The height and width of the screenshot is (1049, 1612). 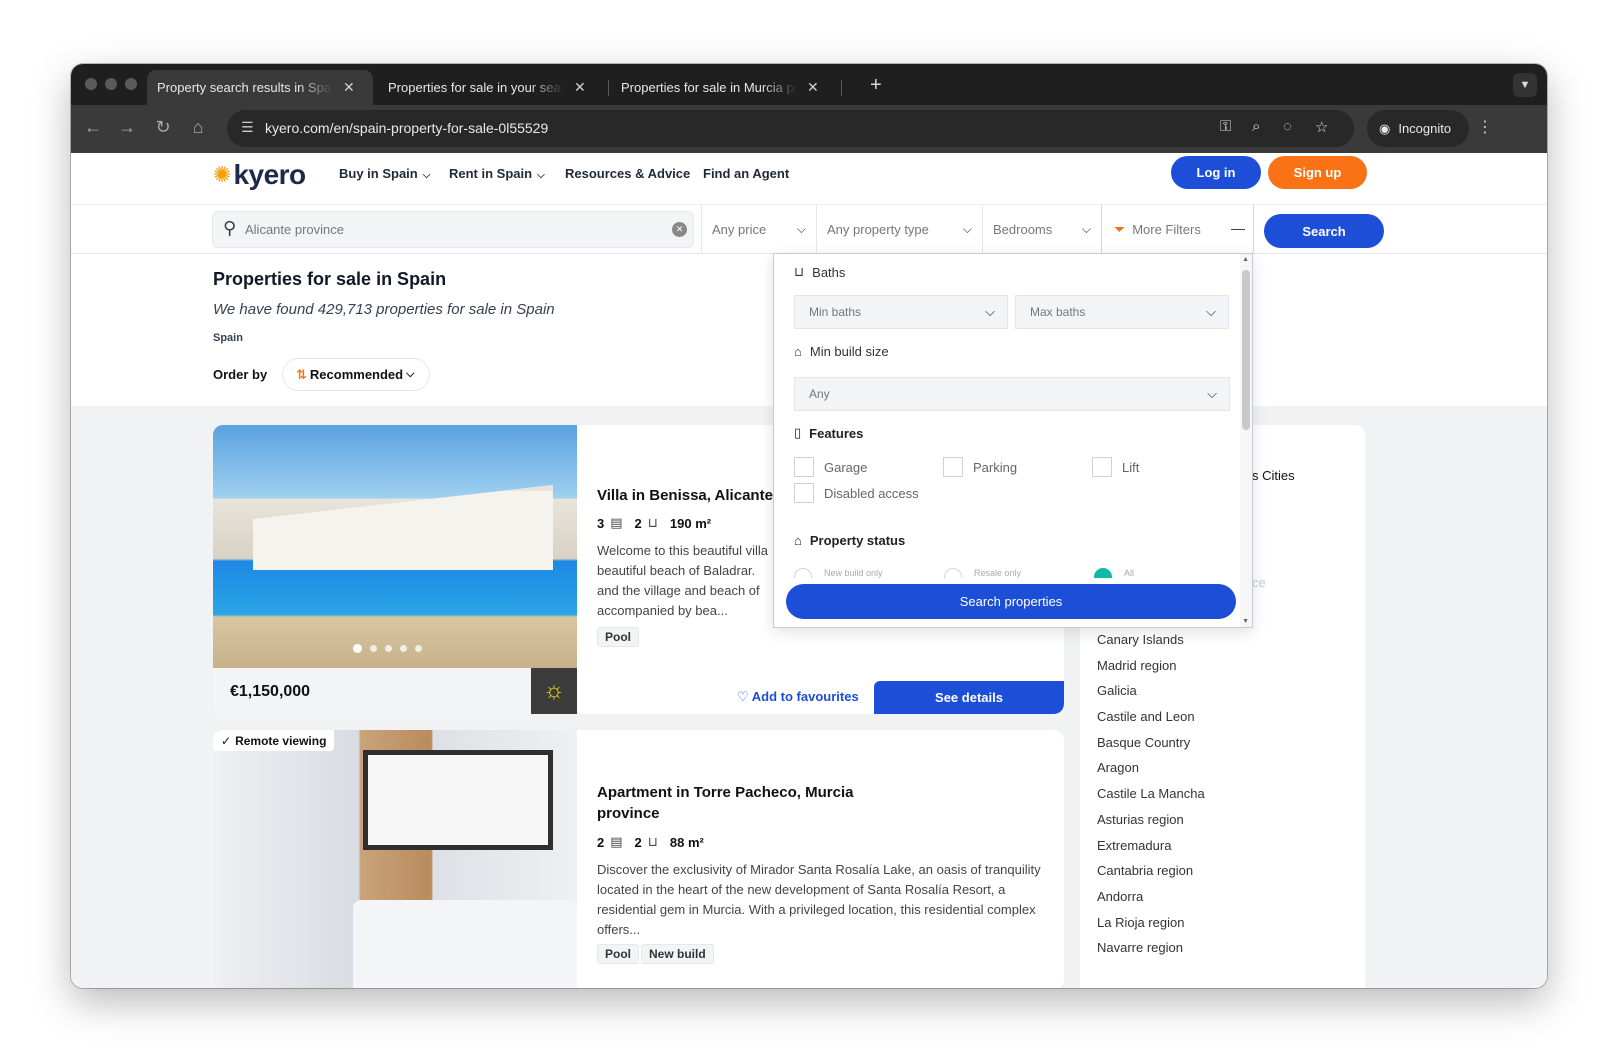 I want to click on incognito-icon: ◉, so click(x=1385, y=128).